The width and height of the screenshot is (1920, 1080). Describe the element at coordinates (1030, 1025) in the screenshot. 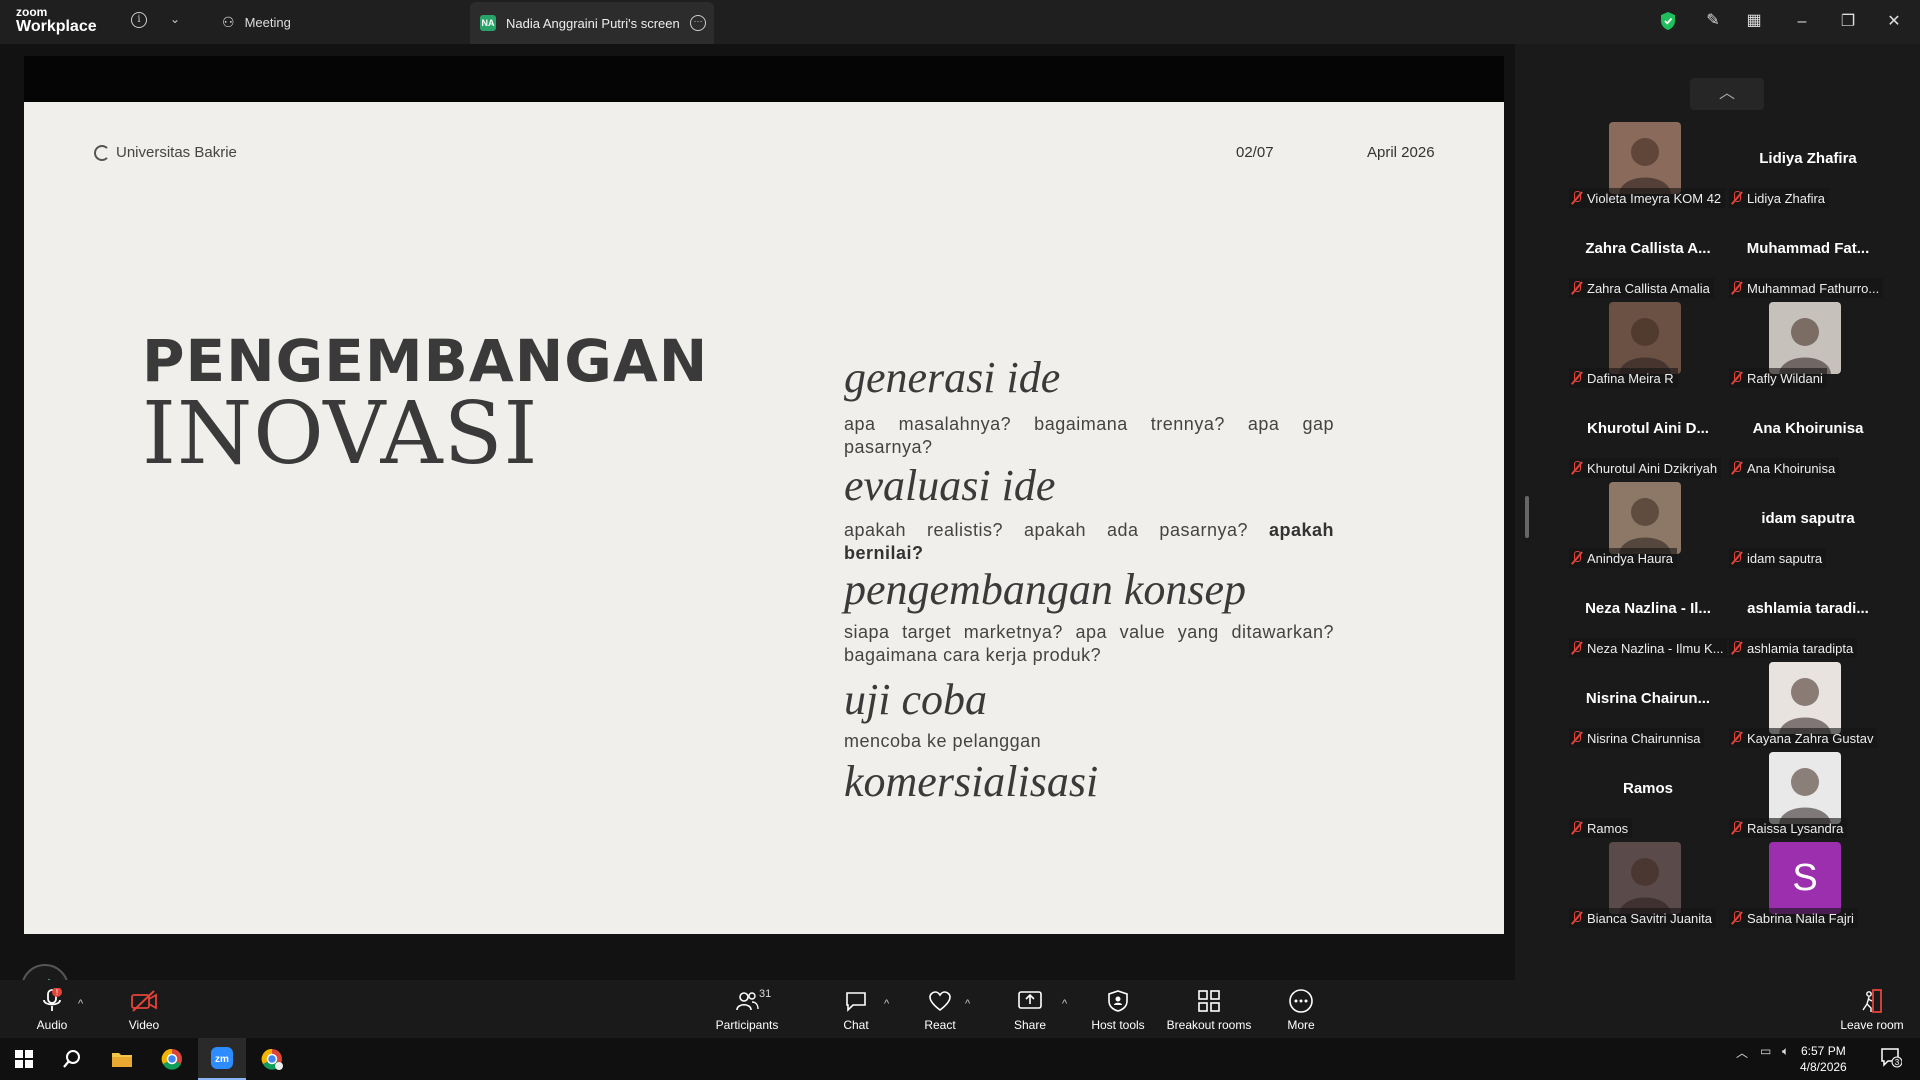

I see `share-label: Share` at that location.